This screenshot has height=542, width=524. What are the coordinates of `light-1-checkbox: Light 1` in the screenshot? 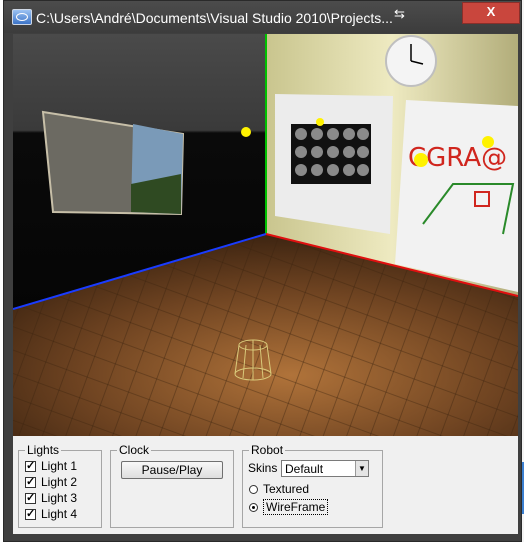 It's located at (51, 466).